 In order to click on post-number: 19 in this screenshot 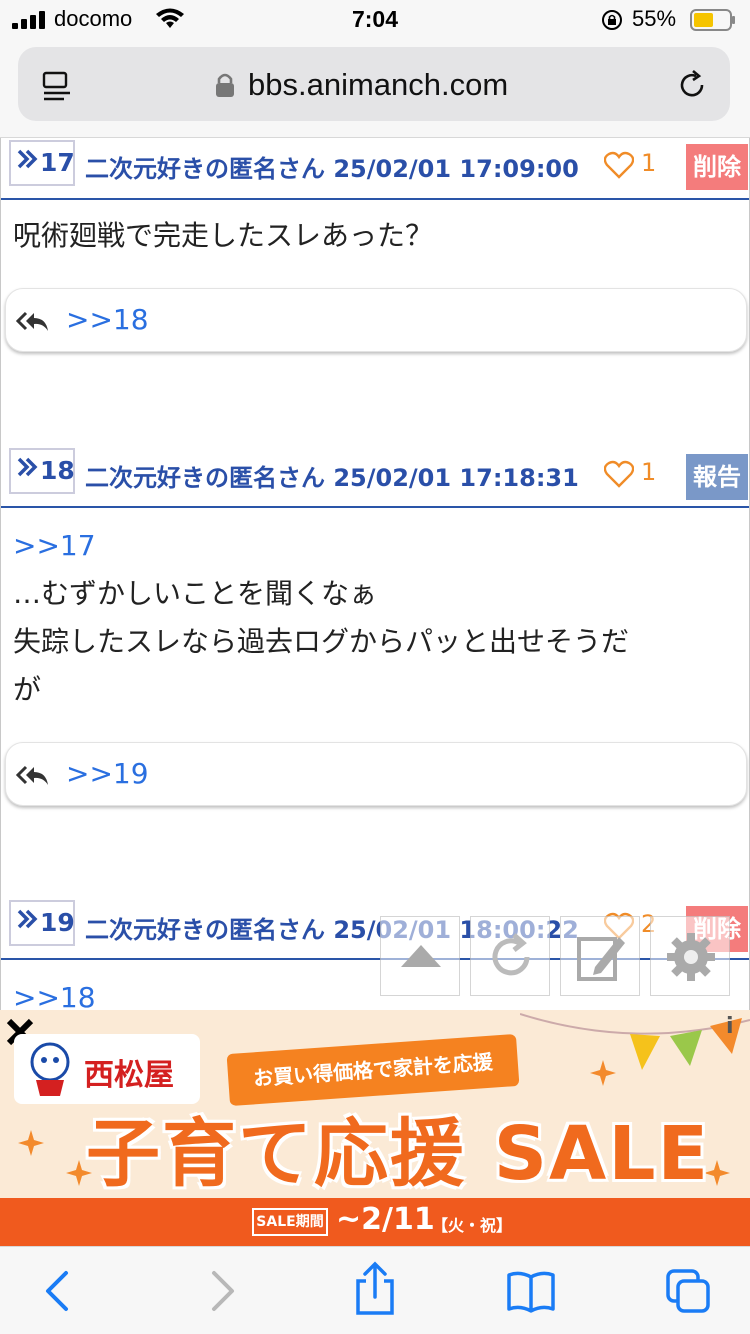, I will do `click(57, 922)`.